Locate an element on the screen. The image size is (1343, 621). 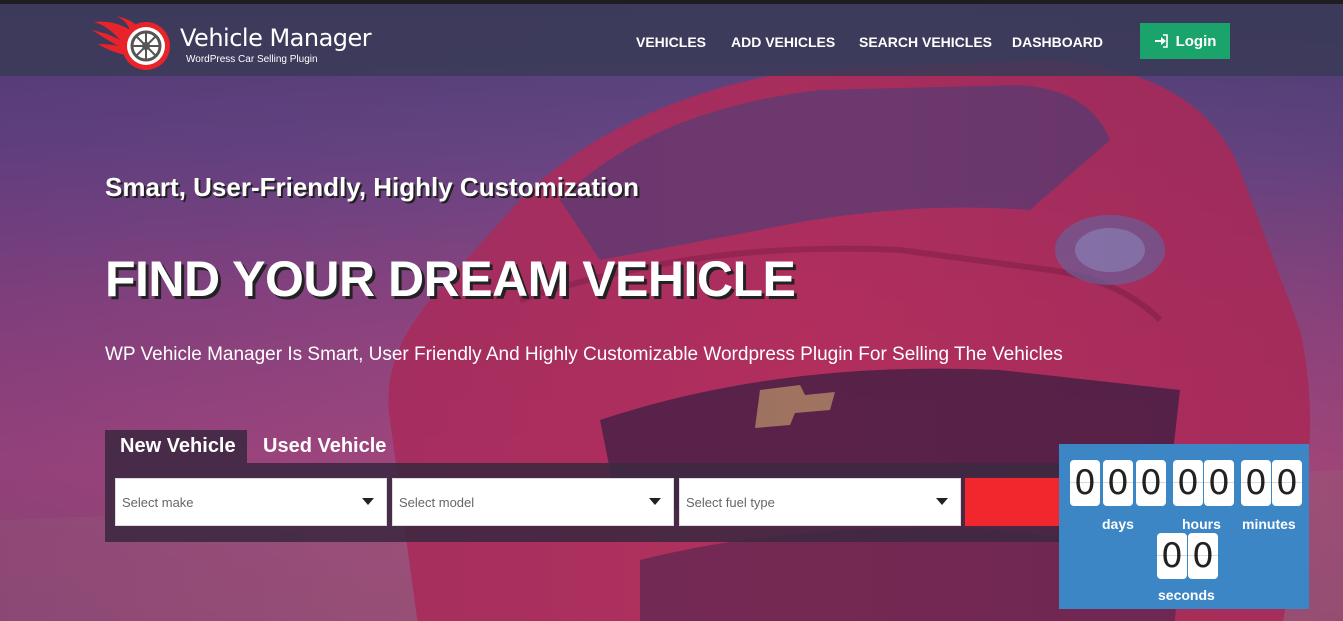
sign-in-icon is located at coordinates (1161, 41).